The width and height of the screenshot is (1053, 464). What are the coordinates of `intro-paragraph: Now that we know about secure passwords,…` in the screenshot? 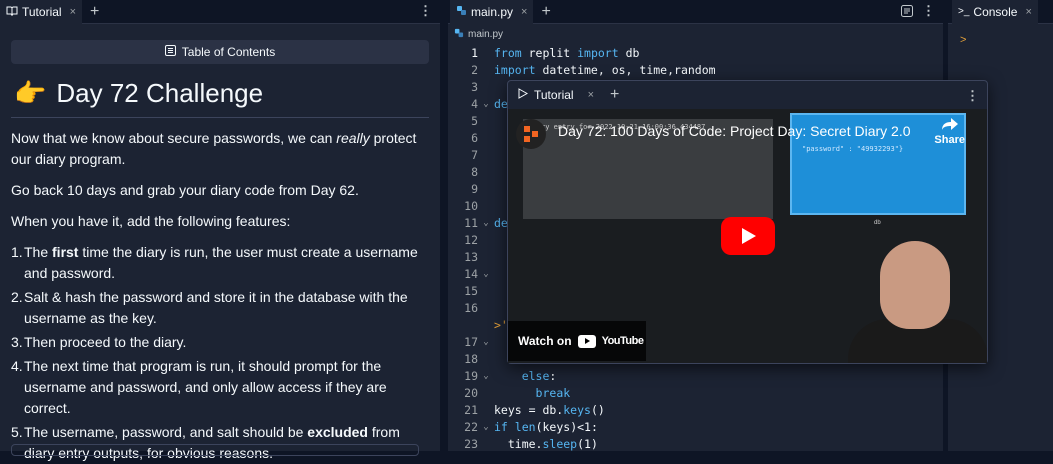 It's located at (220, 149).